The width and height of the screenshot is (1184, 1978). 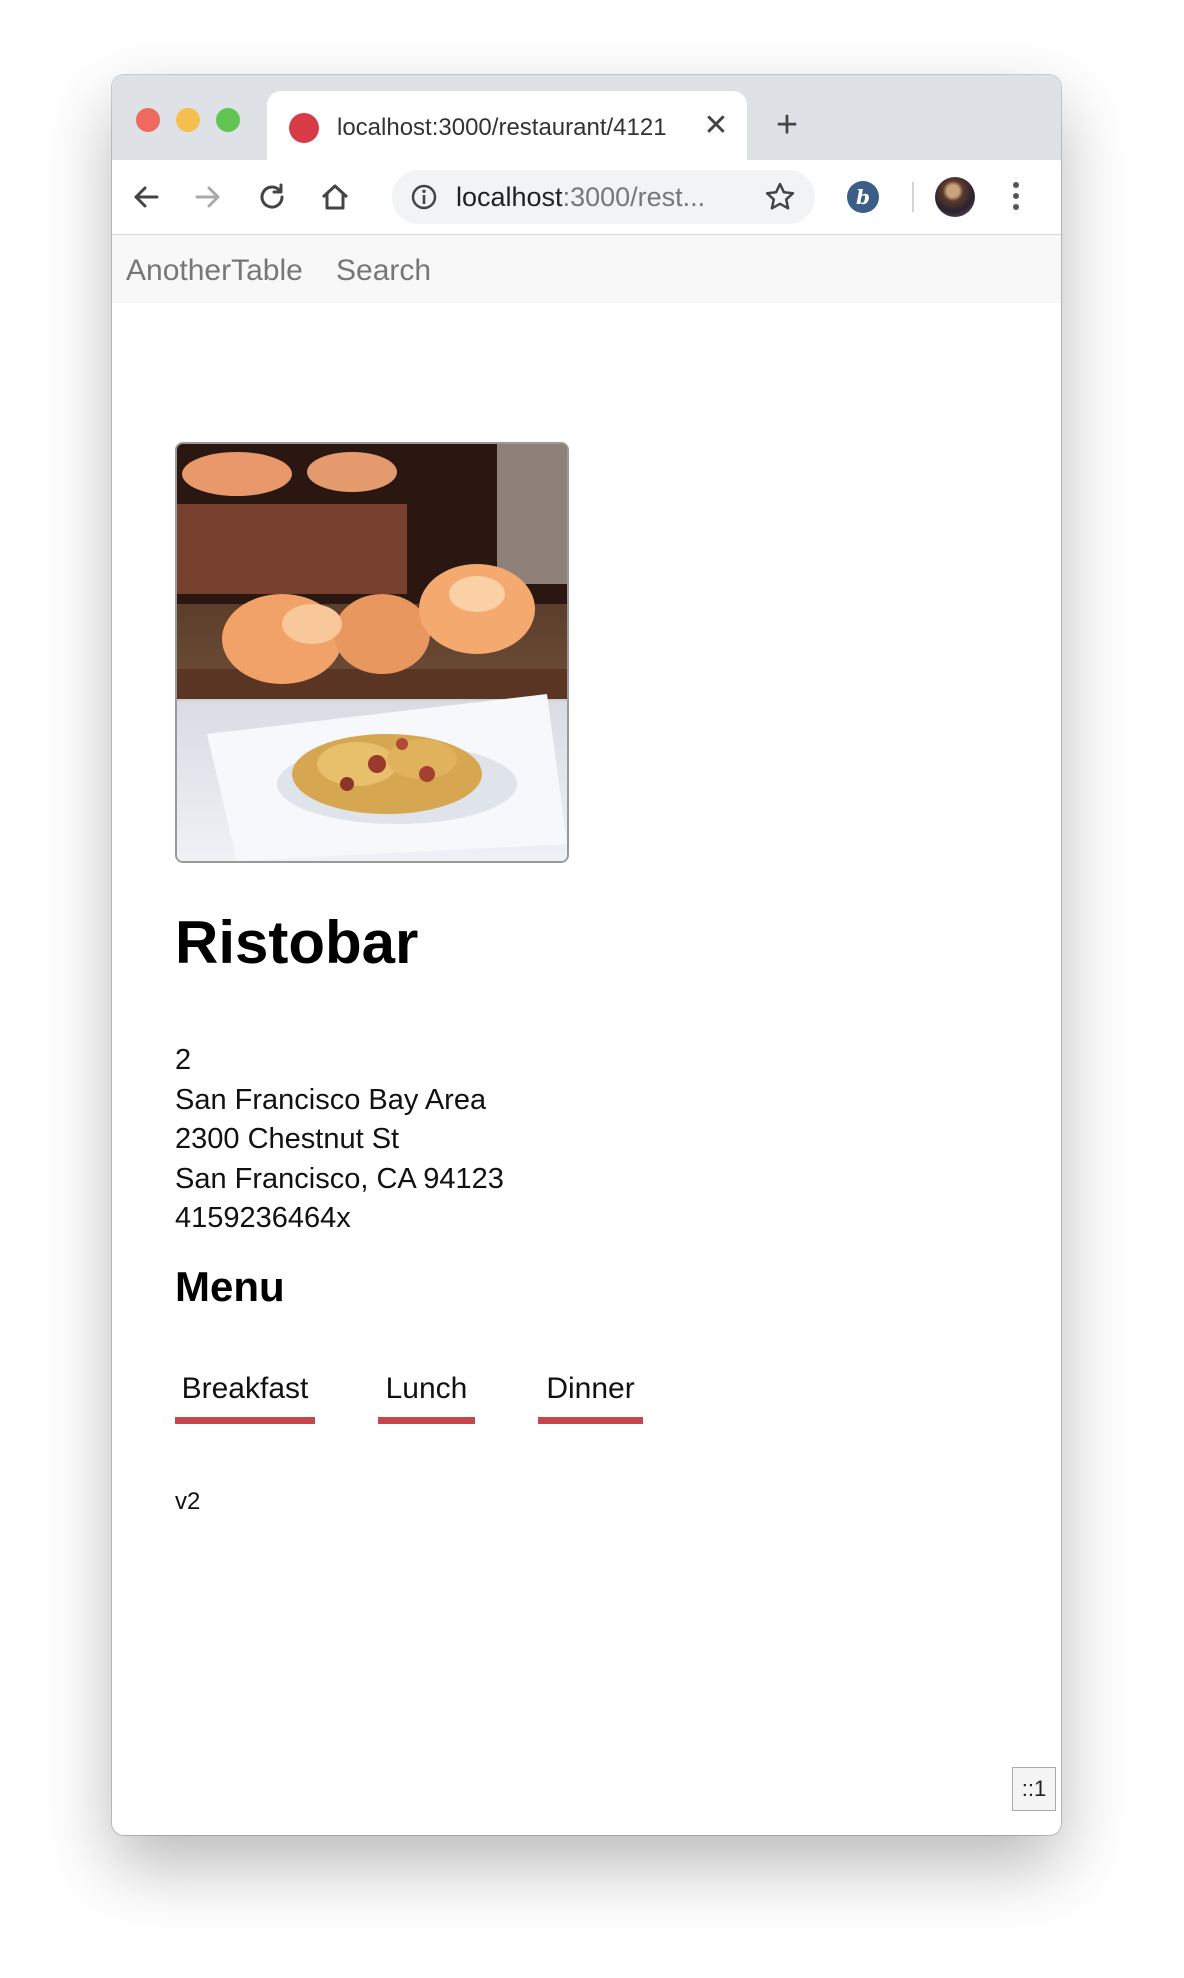 I want to click on browser-tab: localhost:3000/restaurant/4121 ✕, so click(x=507, y=125).